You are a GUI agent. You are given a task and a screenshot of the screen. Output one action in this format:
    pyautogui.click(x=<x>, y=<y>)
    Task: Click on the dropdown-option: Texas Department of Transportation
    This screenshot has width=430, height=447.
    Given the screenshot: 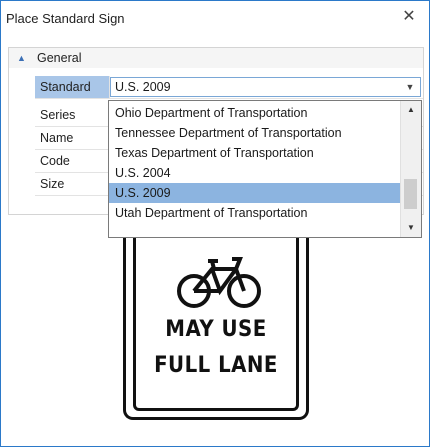 What is the action you would take?
    pyautogui.click(x=255, y=153)
    